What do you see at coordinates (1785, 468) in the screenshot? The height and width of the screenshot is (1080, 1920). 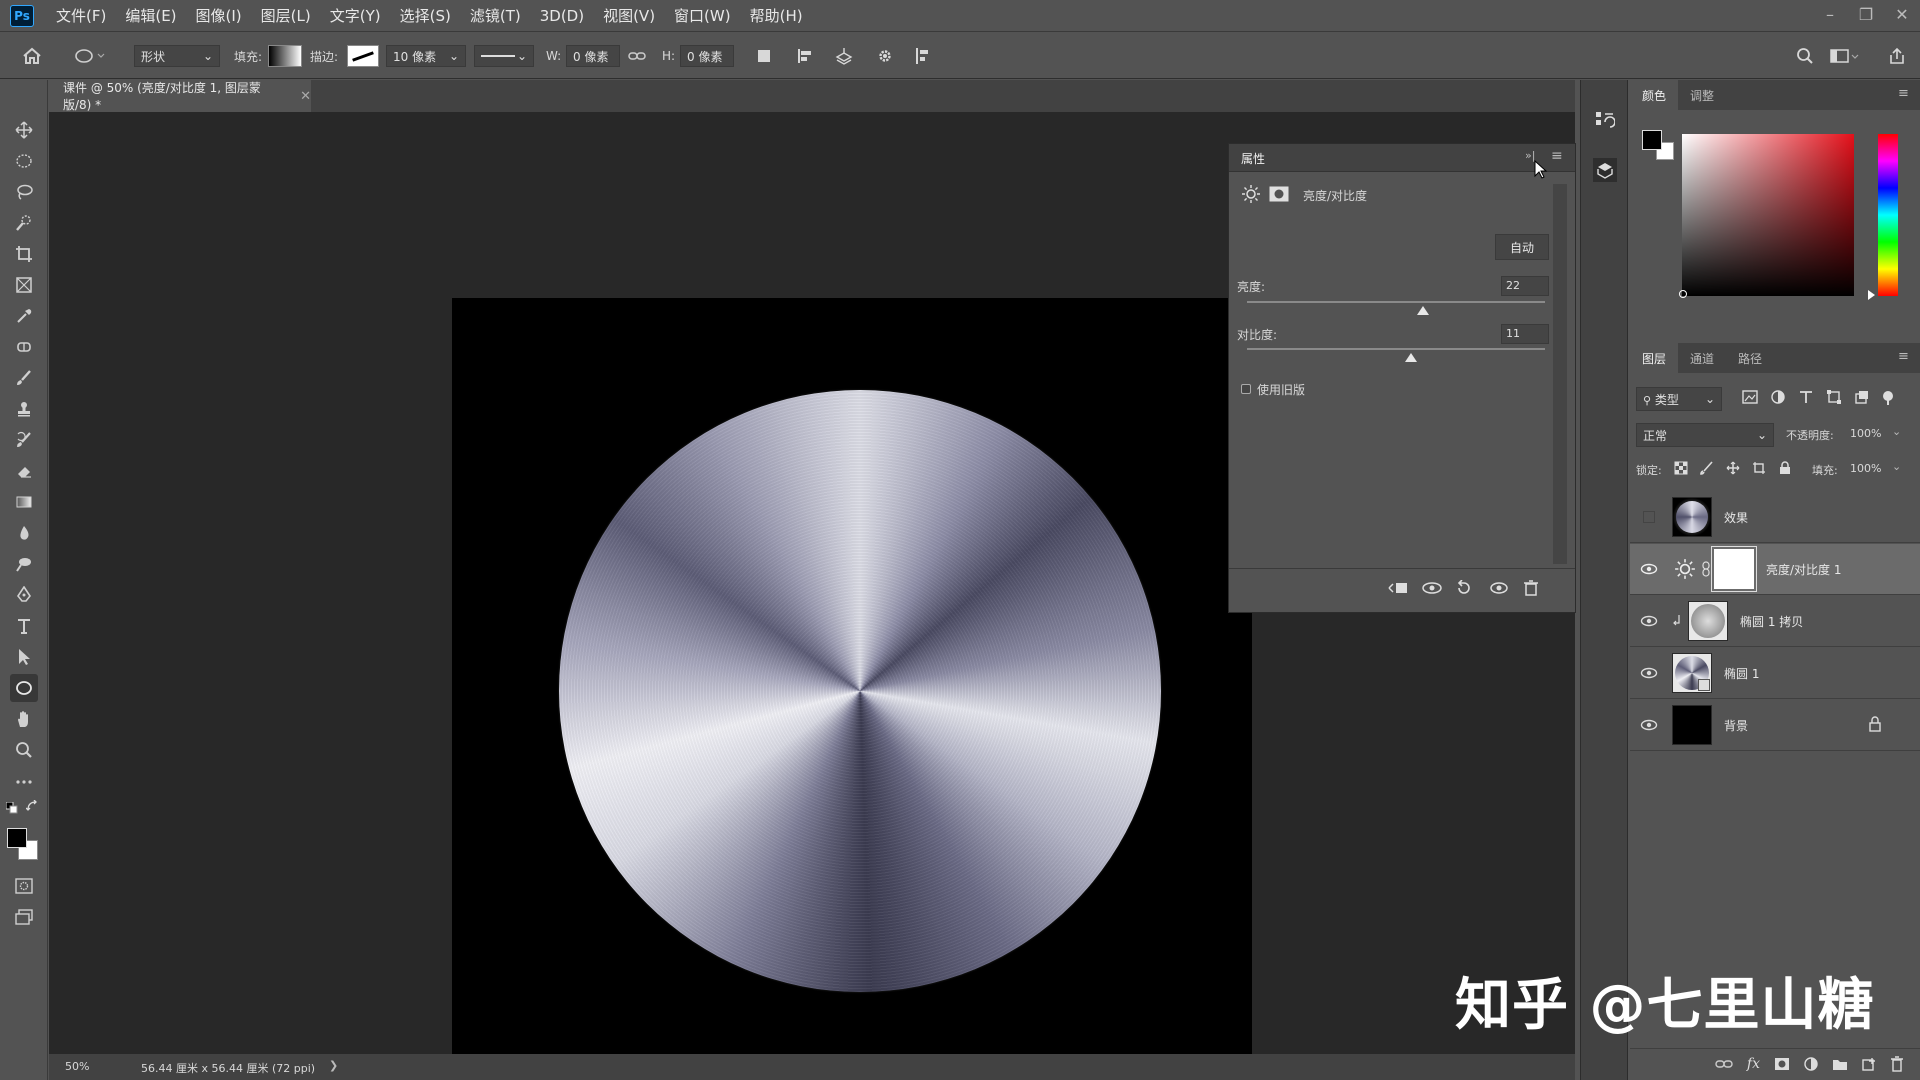 I see `lock-all-icon` at bounding box center [1785, 468].